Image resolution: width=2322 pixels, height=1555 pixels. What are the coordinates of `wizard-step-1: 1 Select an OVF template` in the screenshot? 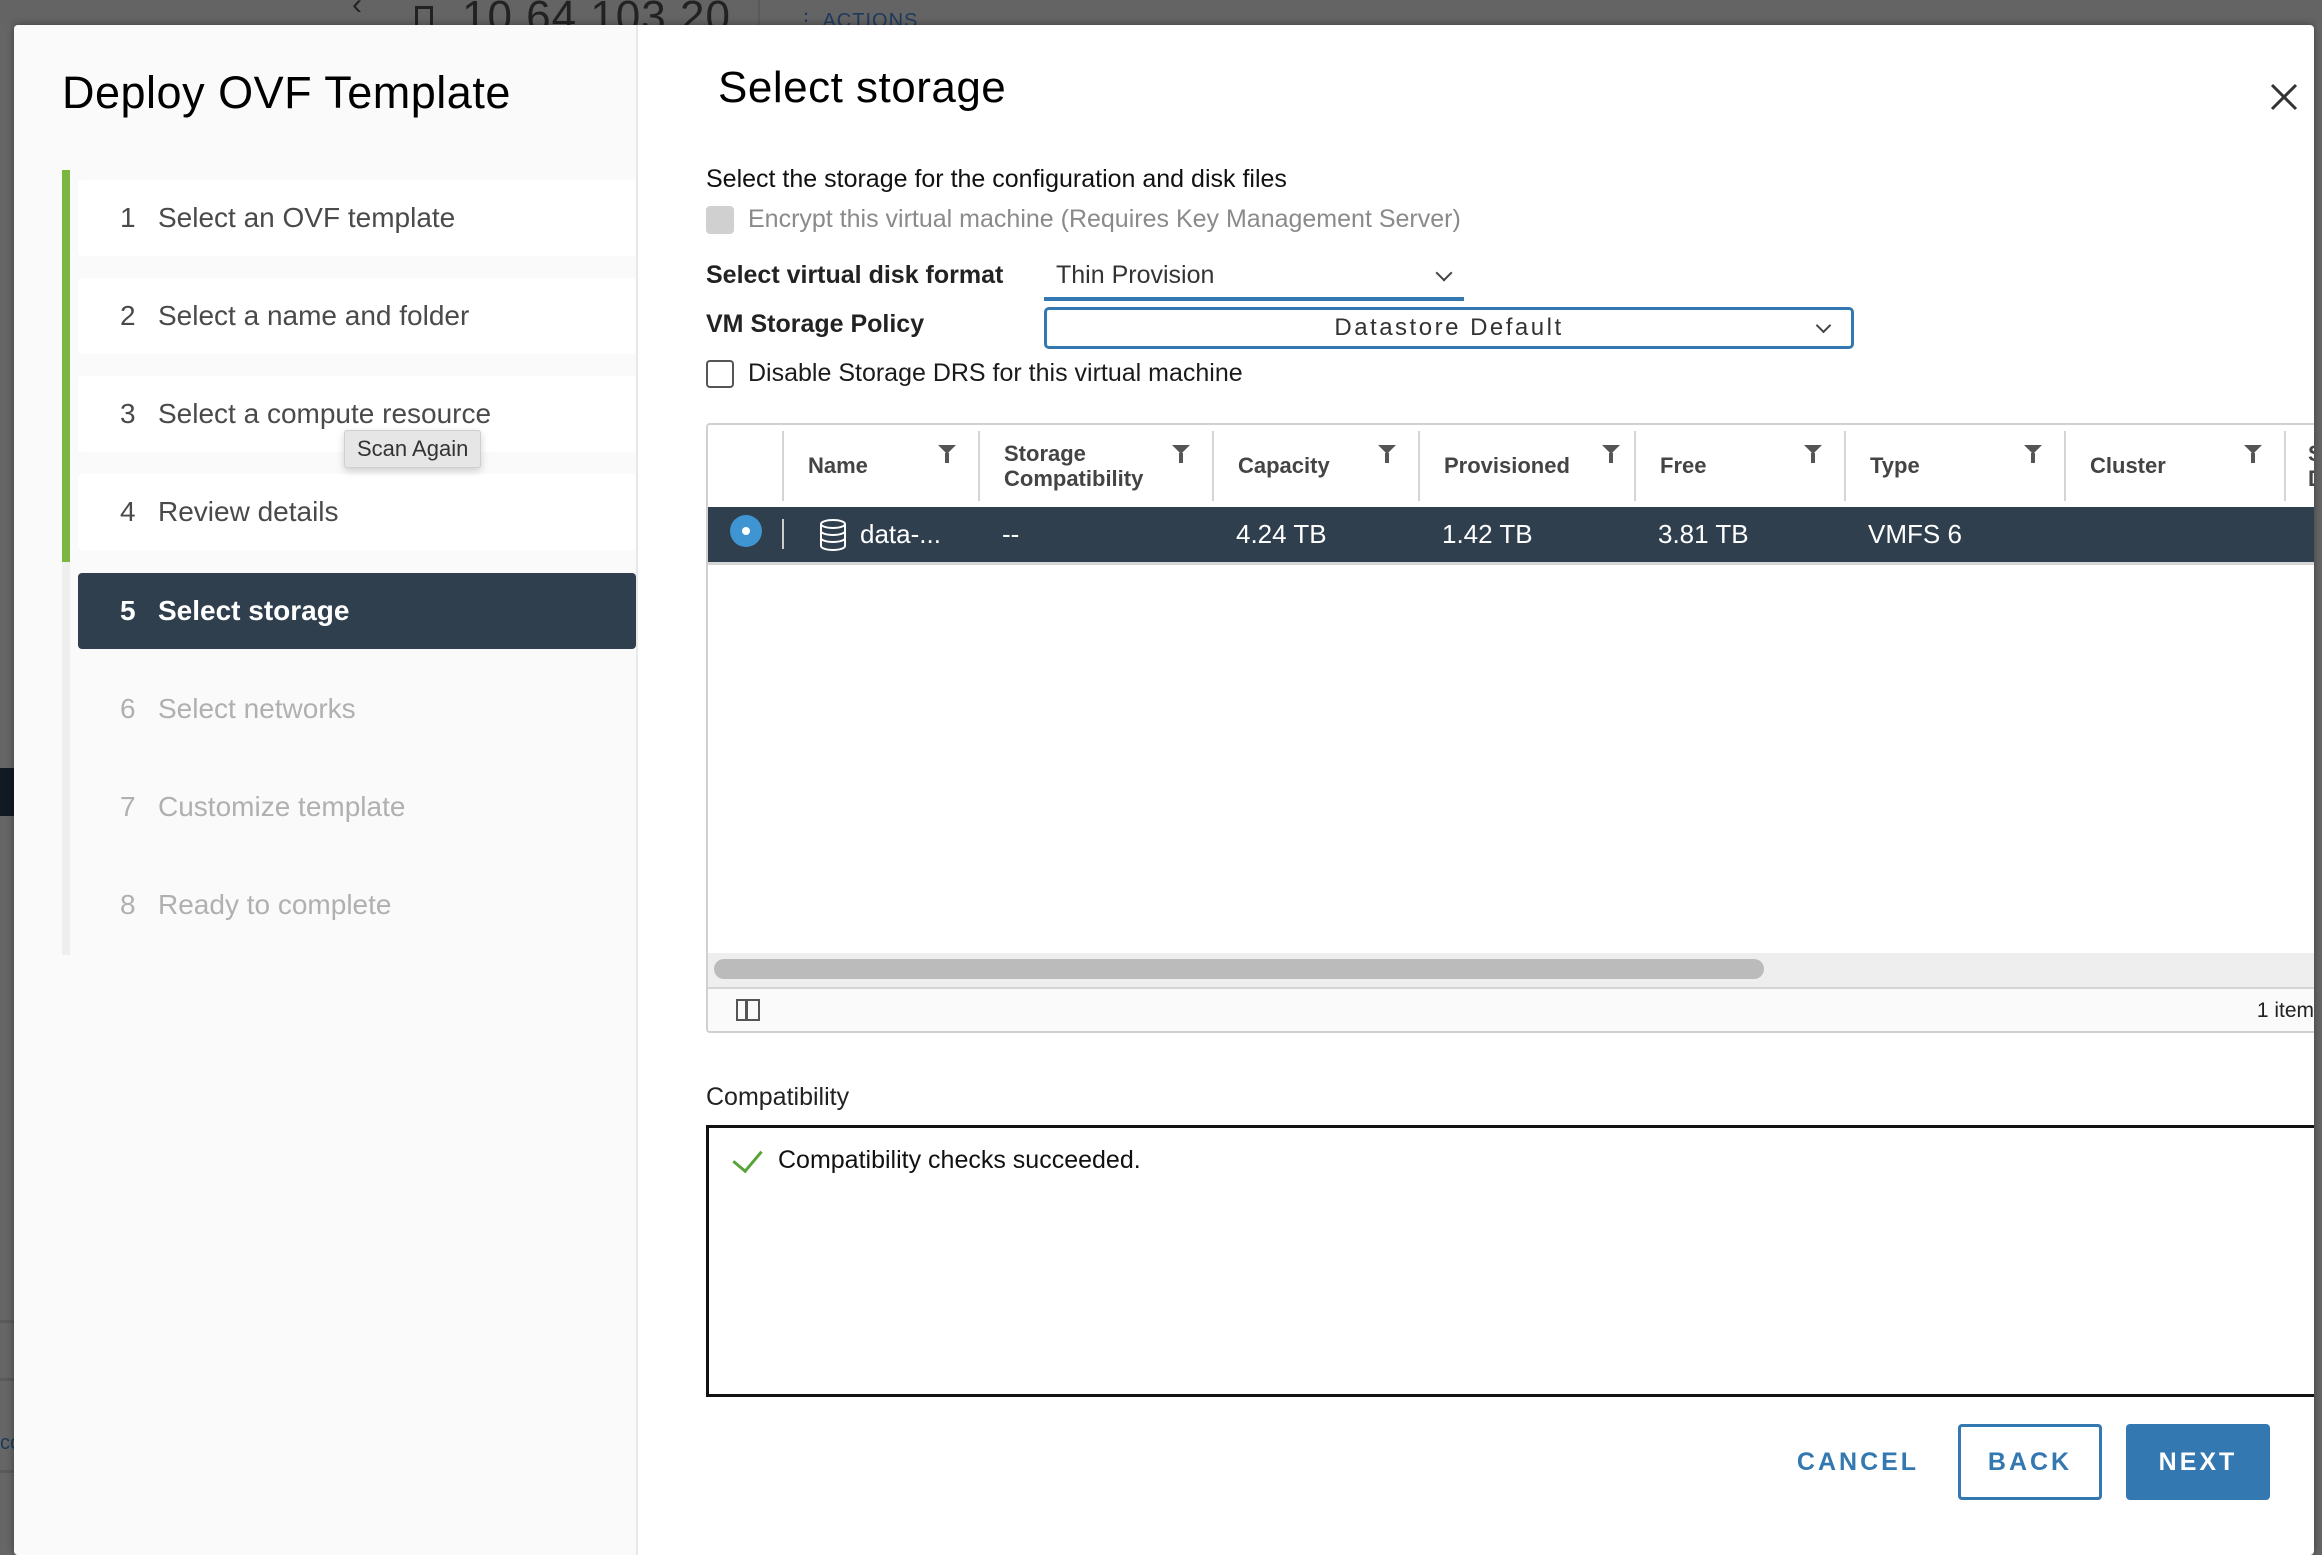 It's located at (357, 218).